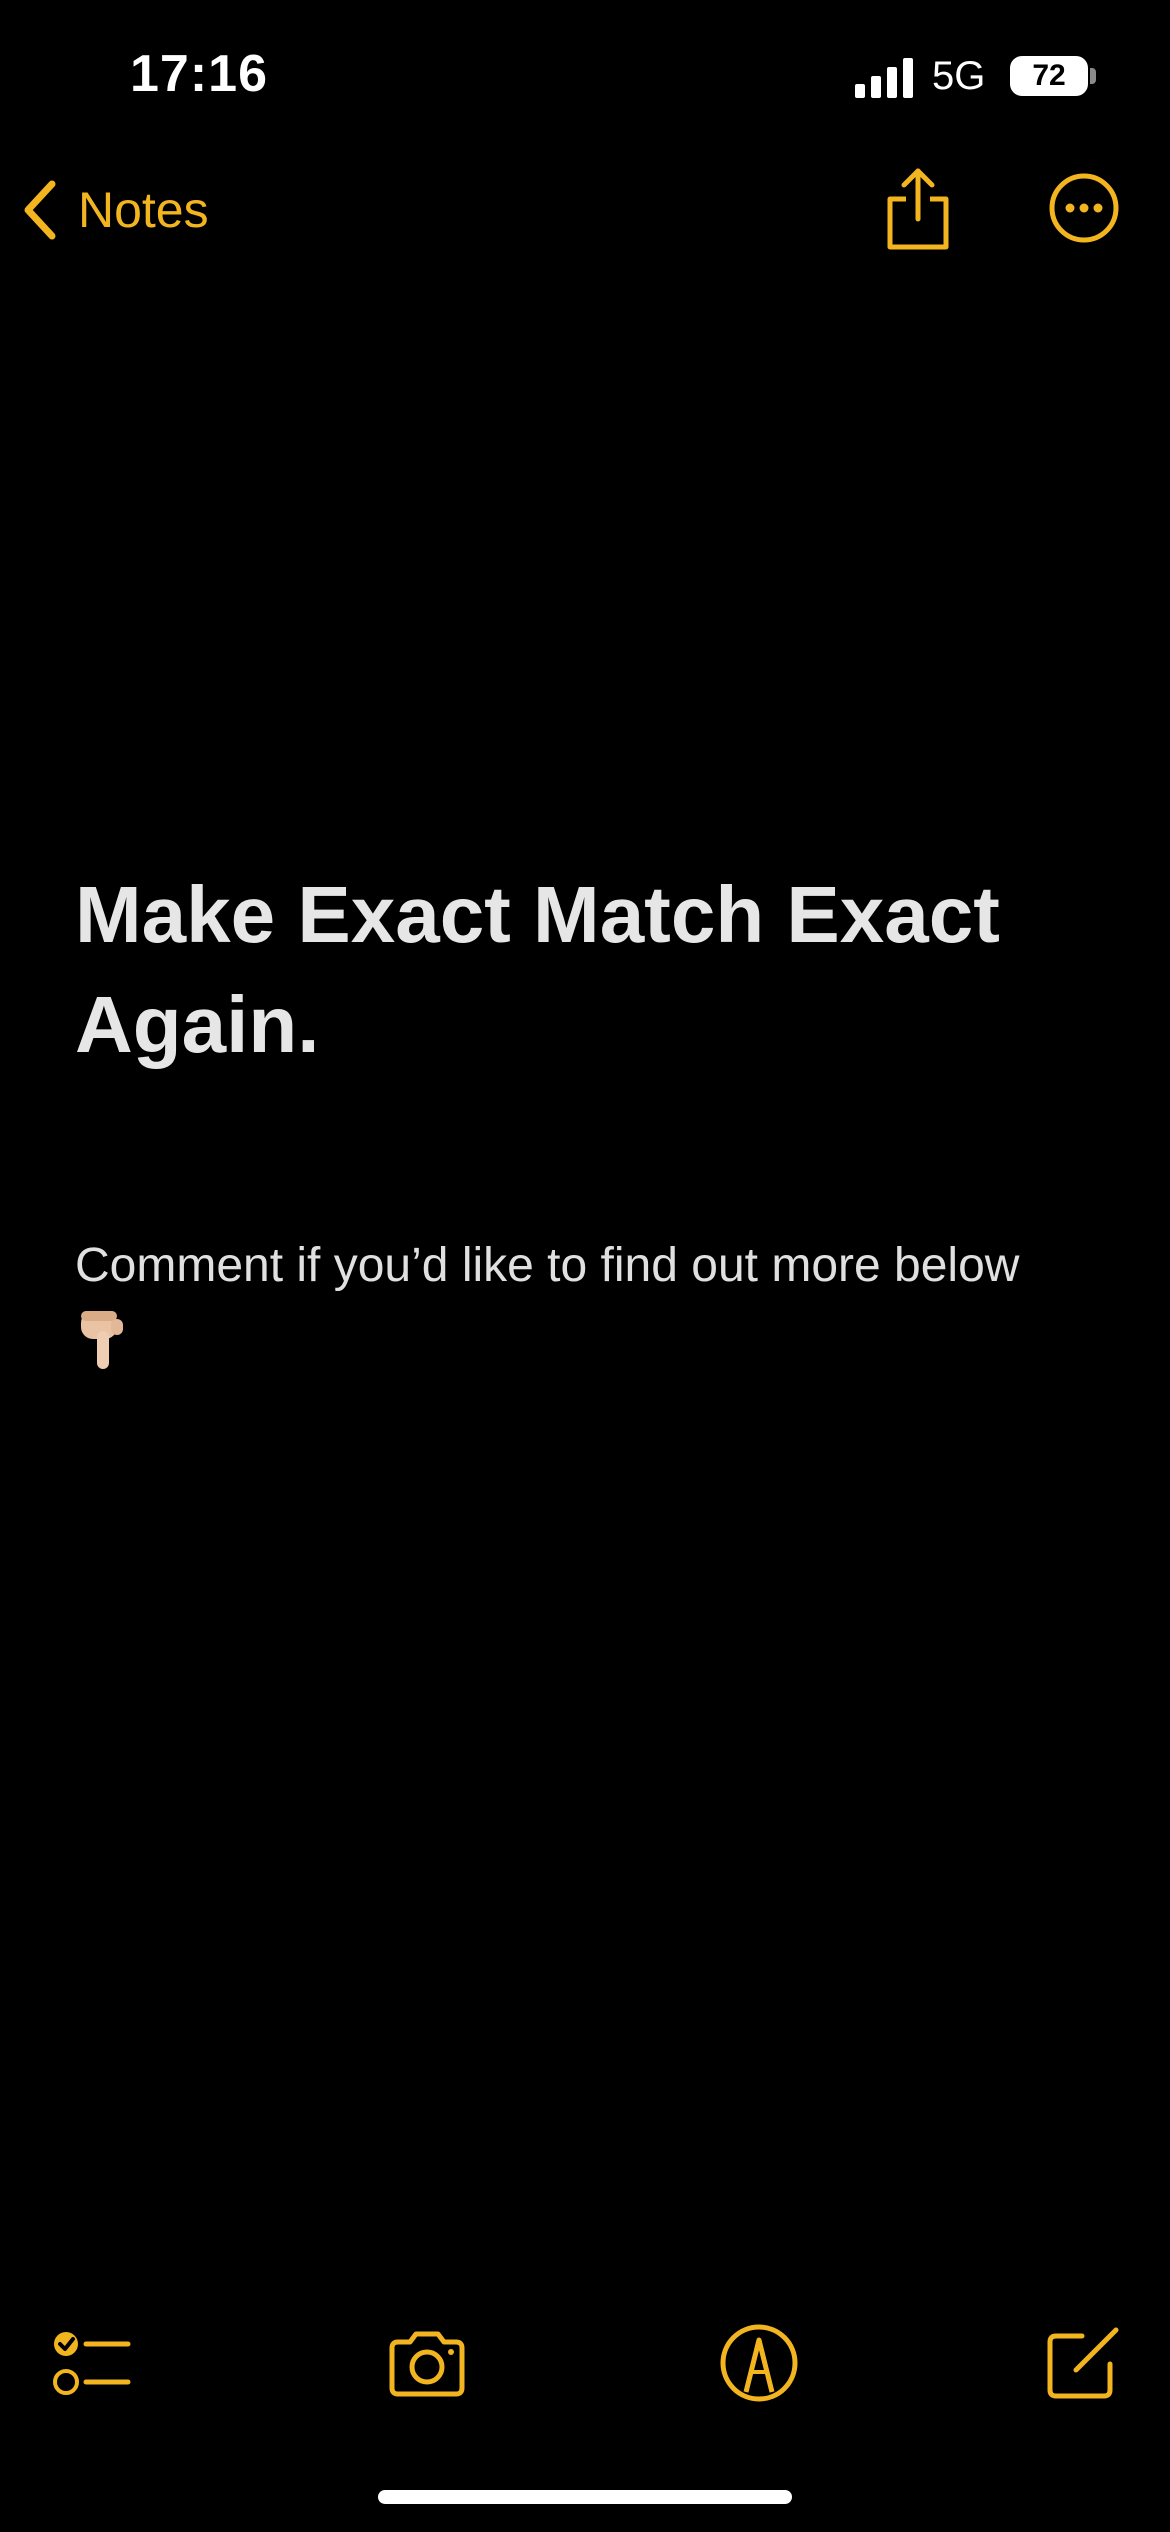 This screenshot has height=2532, width=1170. What do you see at coordinates (427, 2363) in the screenshot?
I see `camera-icon` at bounding box center [427, 2363].